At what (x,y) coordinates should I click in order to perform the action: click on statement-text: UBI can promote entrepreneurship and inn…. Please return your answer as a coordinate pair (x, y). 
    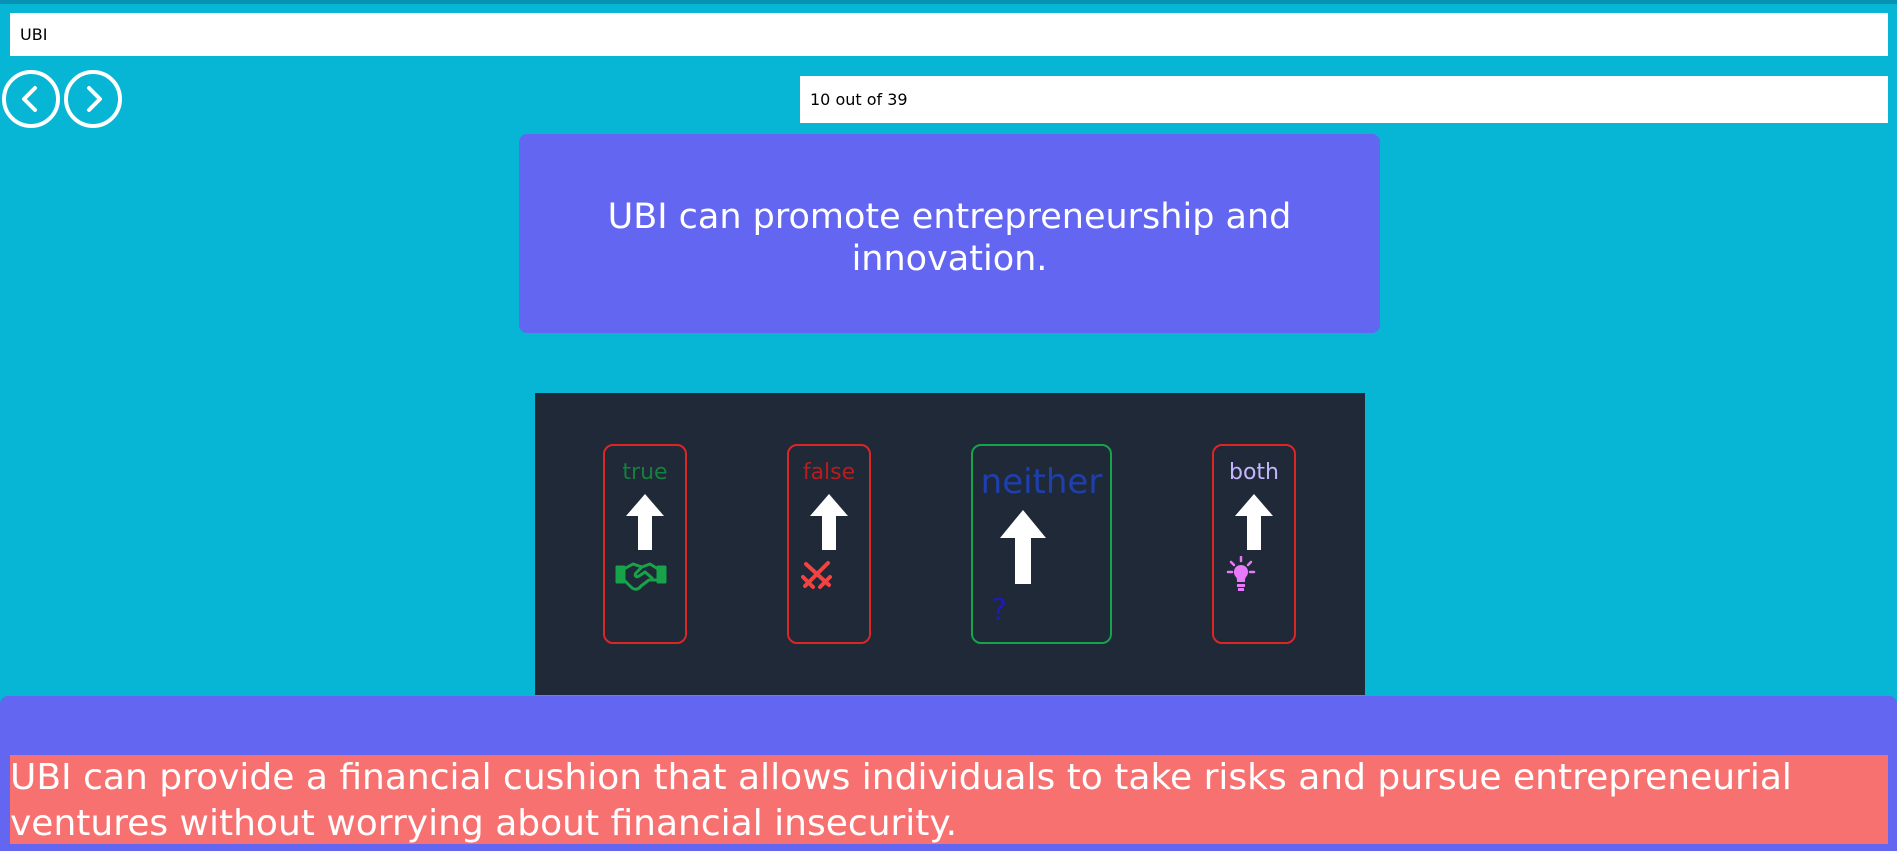
    Looking at the image, I should click on (949, 238).